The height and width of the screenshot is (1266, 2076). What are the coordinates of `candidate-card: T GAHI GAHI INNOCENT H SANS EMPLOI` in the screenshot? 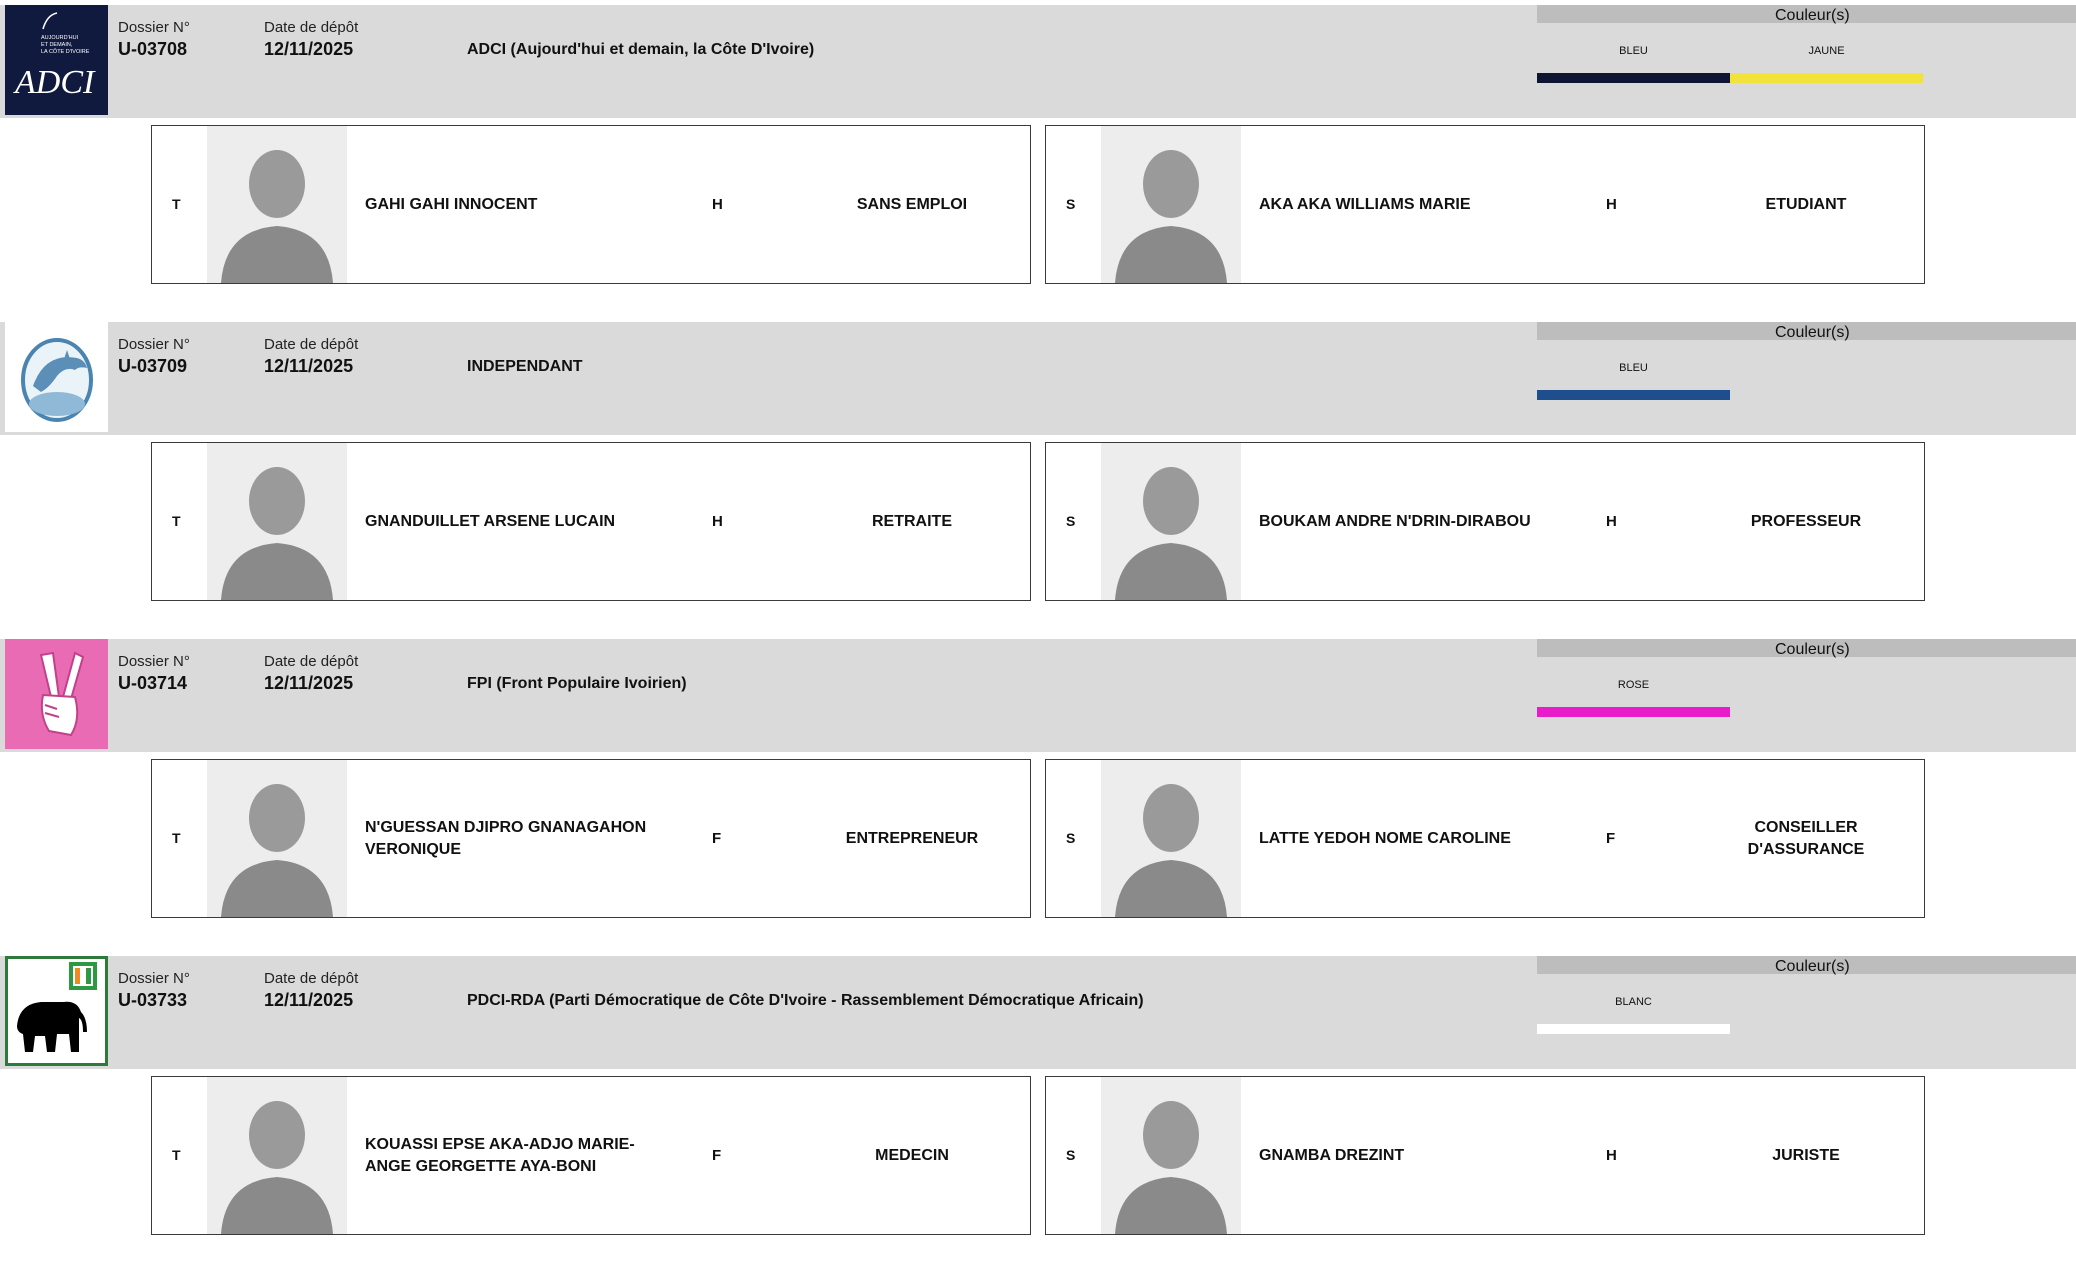 It's located at (591, 204).